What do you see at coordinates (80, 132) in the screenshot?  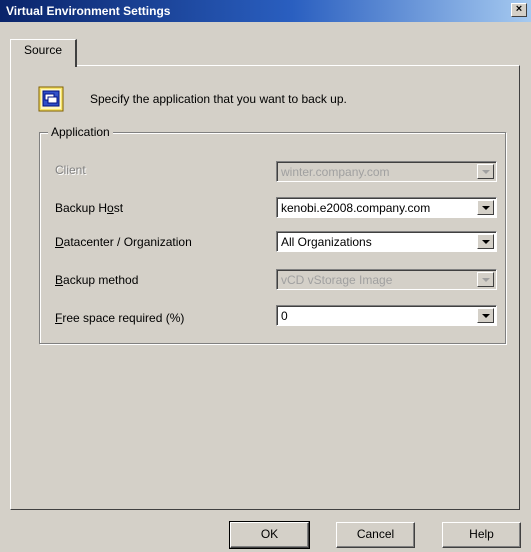 I see `group-legend: Application` at bounding box center [80, 132].